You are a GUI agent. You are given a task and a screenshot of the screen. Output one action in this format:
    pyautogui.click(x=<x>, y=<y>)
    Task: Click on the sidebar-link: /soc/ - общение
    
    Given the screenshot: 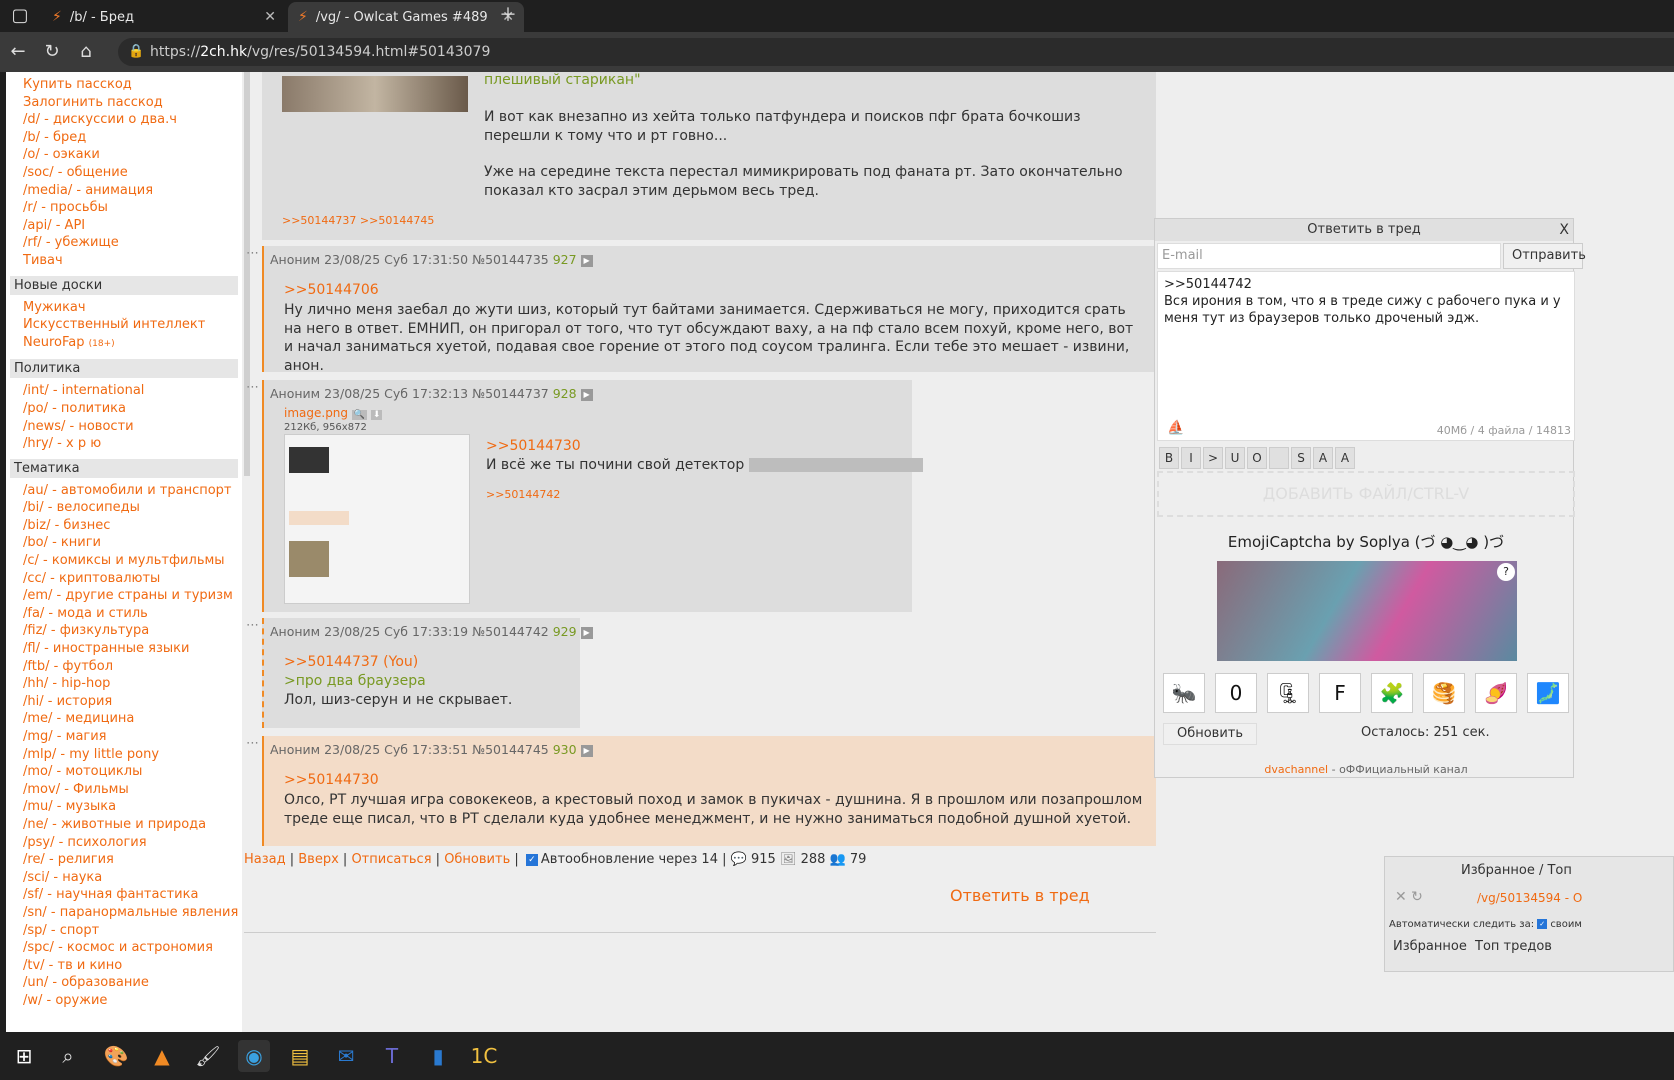 What is the action you would take?
    pyautogui.click(x=124, y=173)
    